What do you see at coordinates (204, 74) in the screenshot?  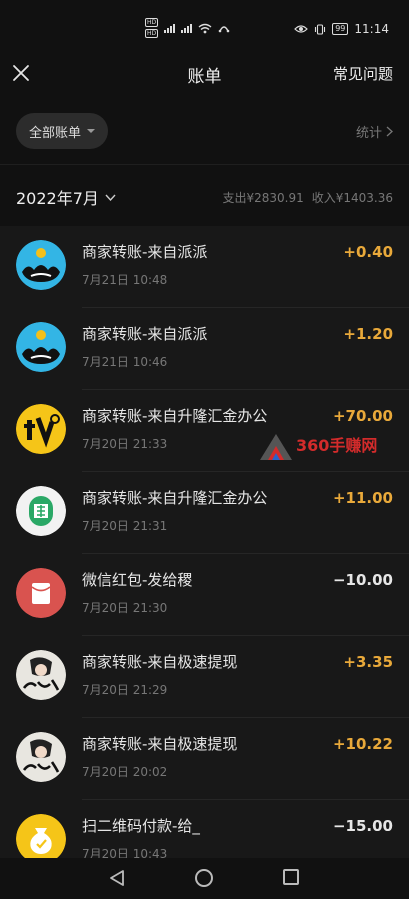 I see `header: 账单 常见问题` at bounding box center [204, 74].